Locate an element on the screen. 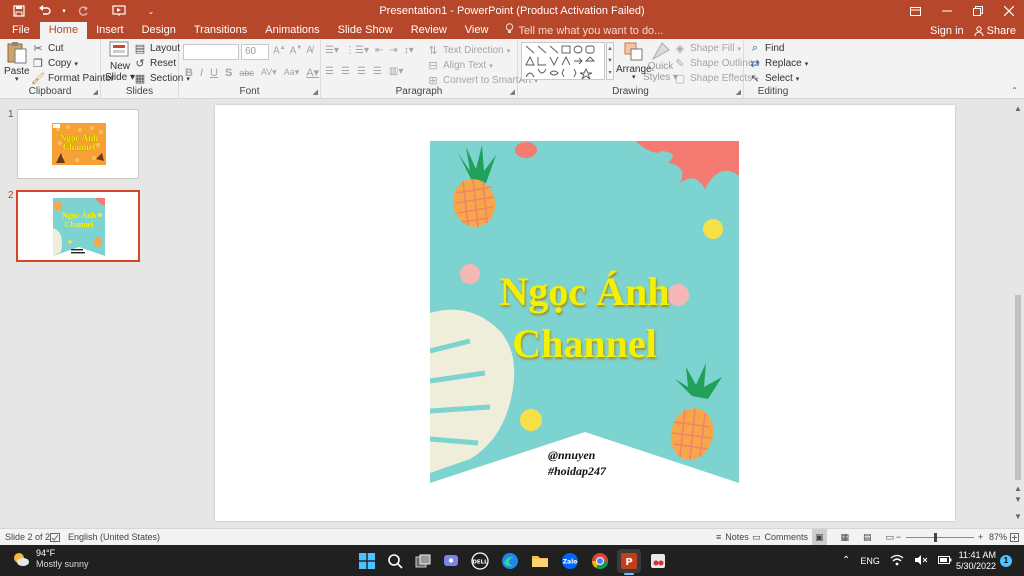  new-slide-button: New Slide ▾ is located at coordinates (120, 62).